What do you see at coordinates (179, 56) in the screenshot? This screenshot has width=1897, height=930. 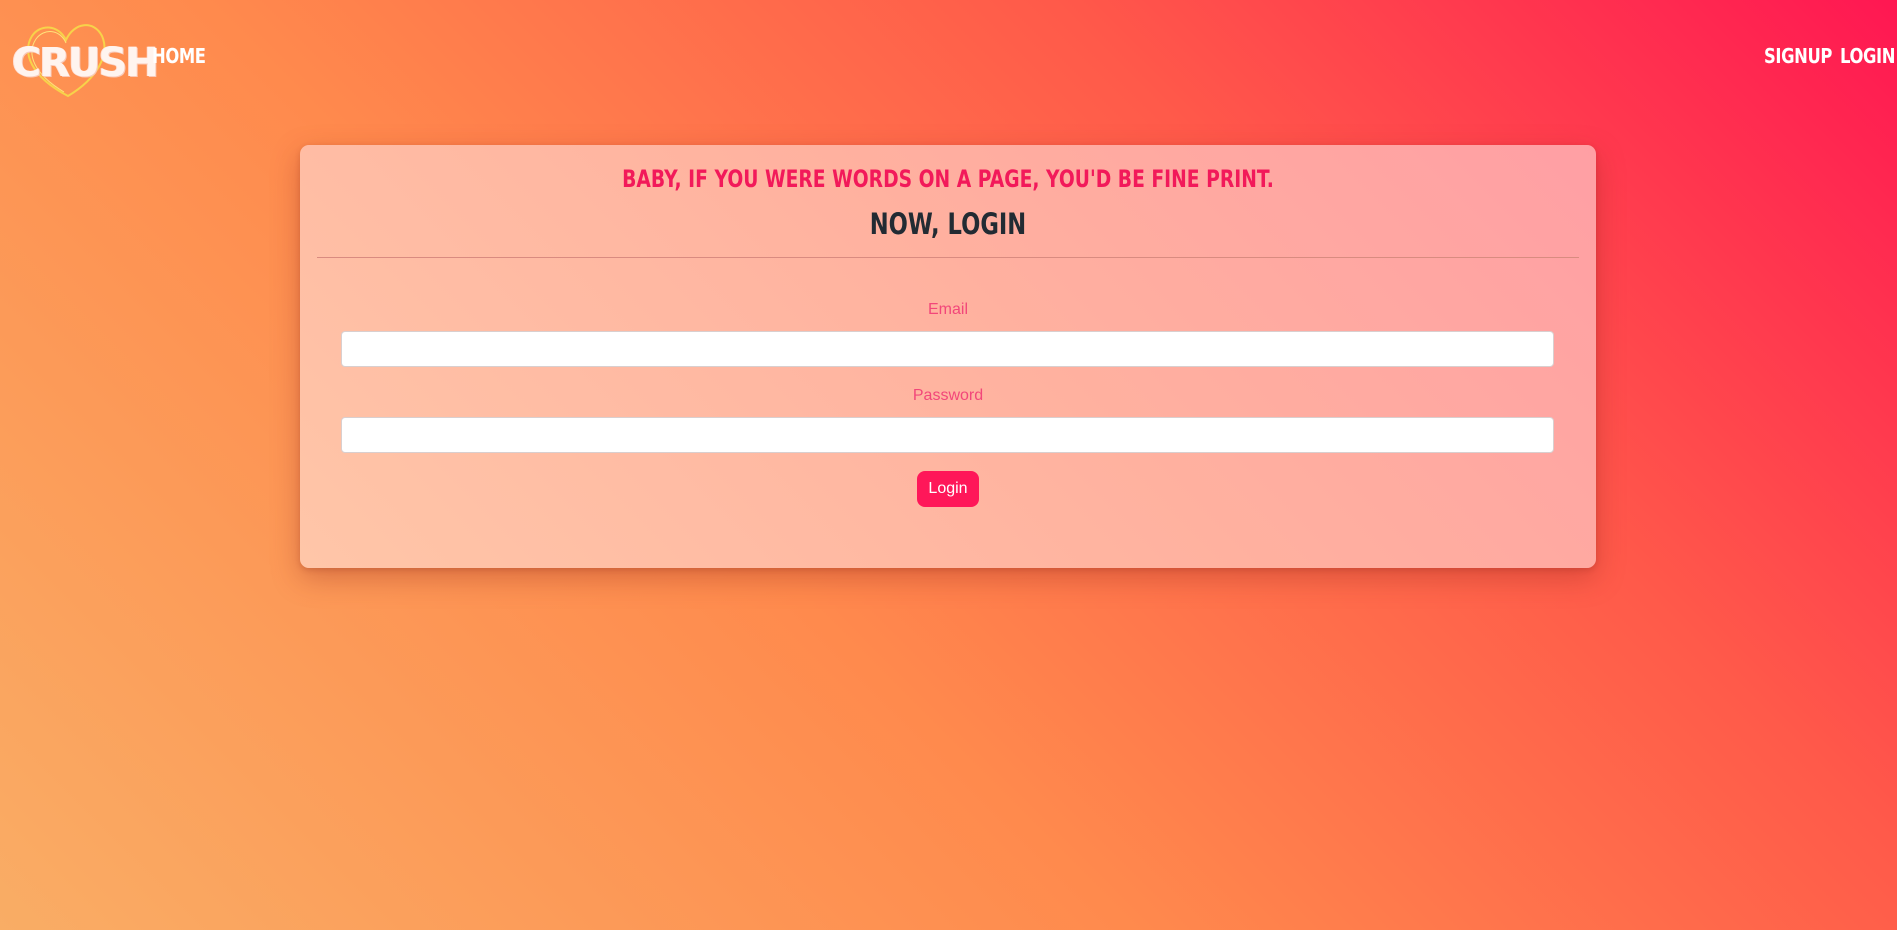 I see `nav-home-link: HOME` at bounding box center [179, 56].